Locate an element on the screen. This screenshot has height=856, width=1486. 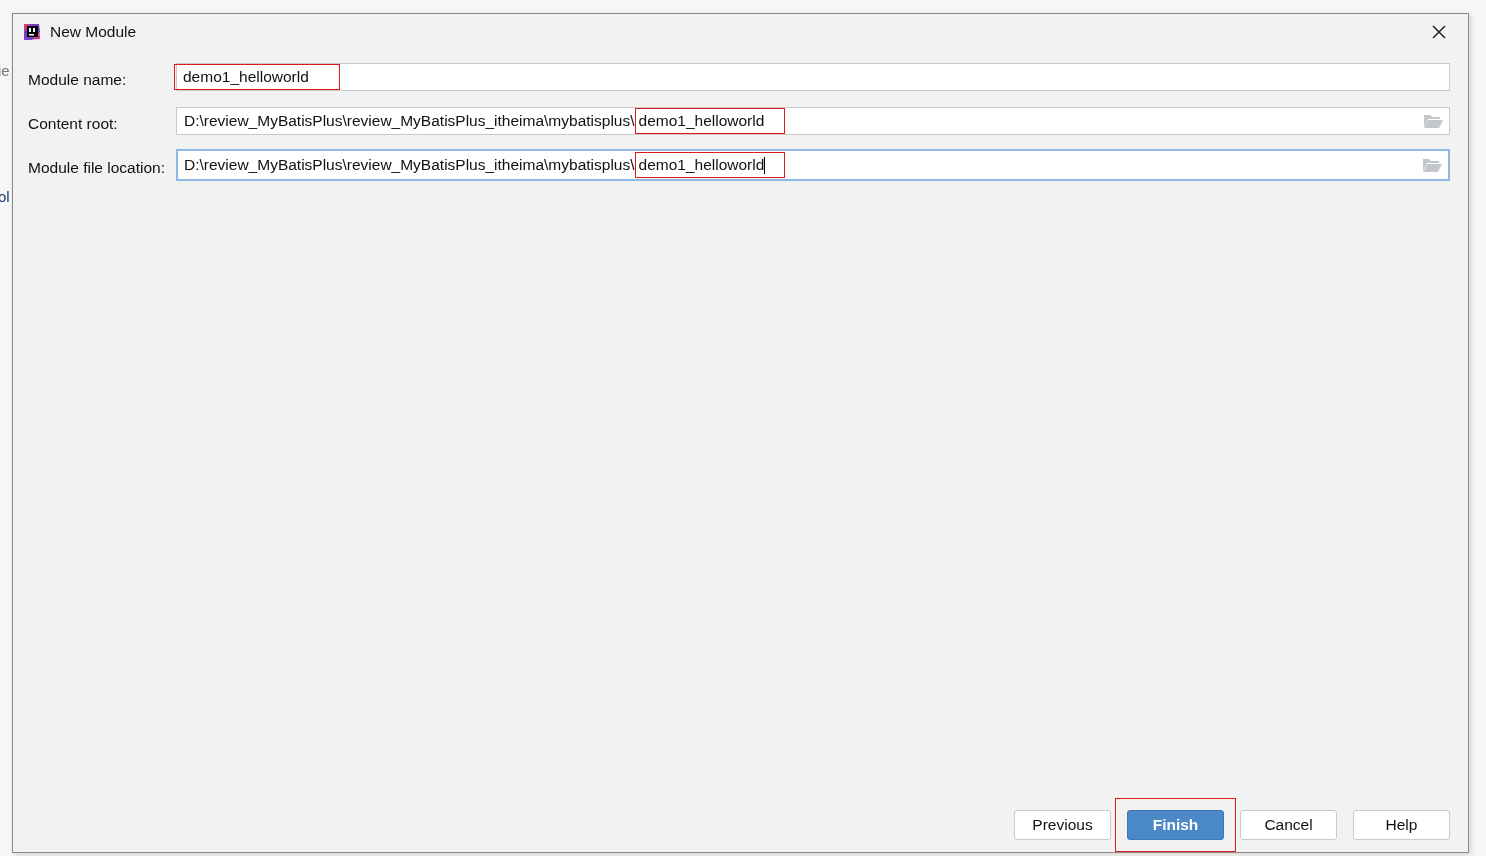
input-field: demo1_helloworld is located at coordinates (813, 77).